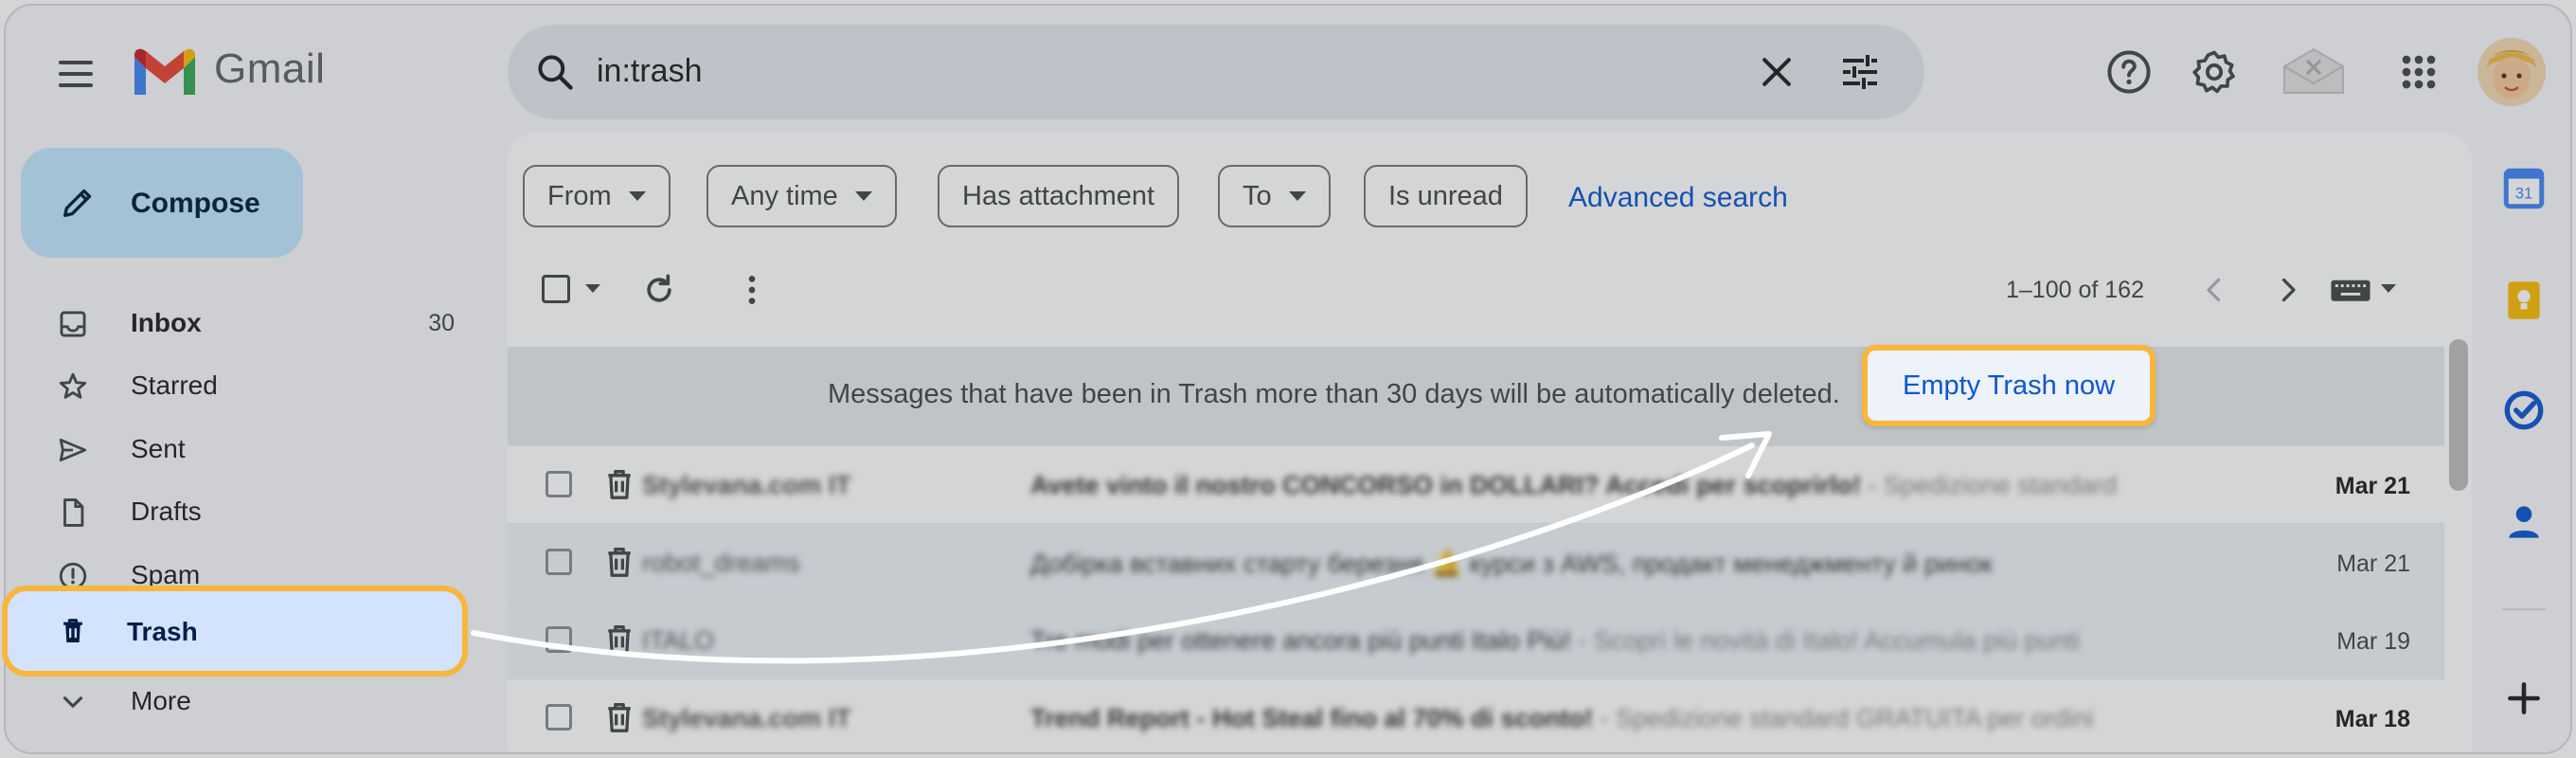 This screenshot has width=2576, height=758. What do you see at coordinates (162, 631) in the screenshot?
I see `sidebar-item-label: Trash` at bounding box center [162, 631].